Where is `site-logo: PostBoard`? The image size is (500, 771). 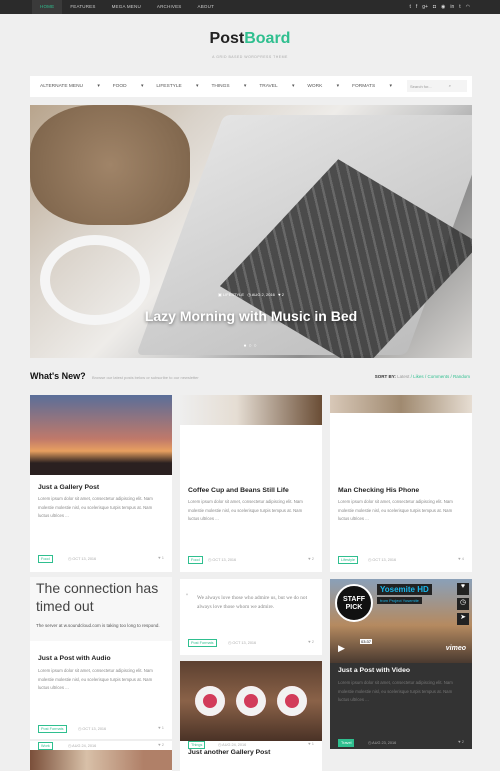 site-logo: PostBoard is located at coordinates (250, 39).